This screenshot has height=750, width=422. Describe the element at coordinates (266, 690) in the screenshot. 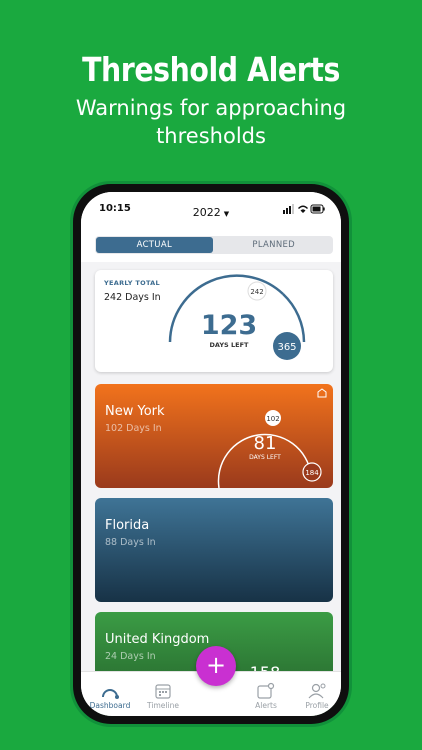

I see `alert-icon` at that location.